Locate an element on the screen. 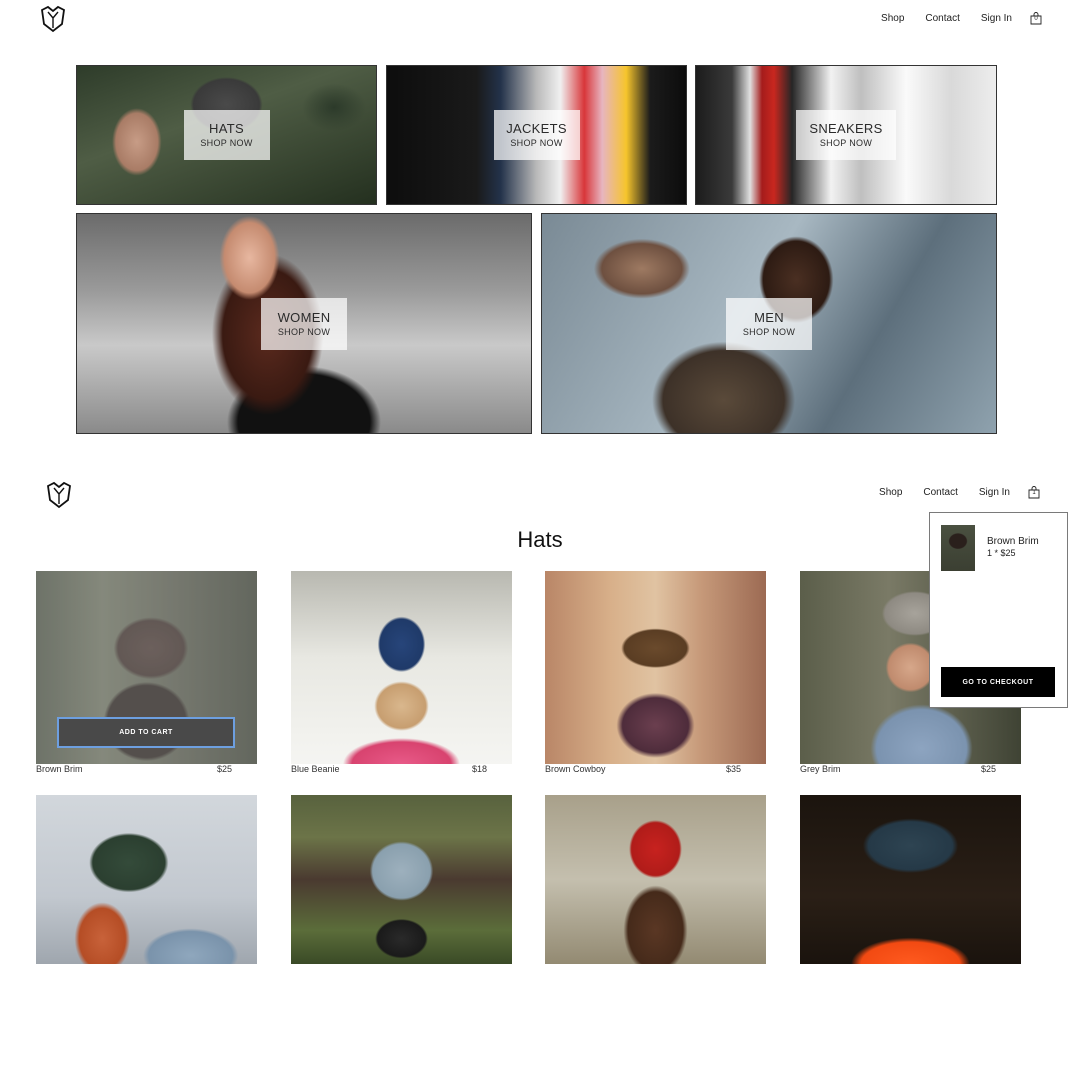  hats-page-nav: Shop Contact Sign In 1 is located at coordinates (959, 492).